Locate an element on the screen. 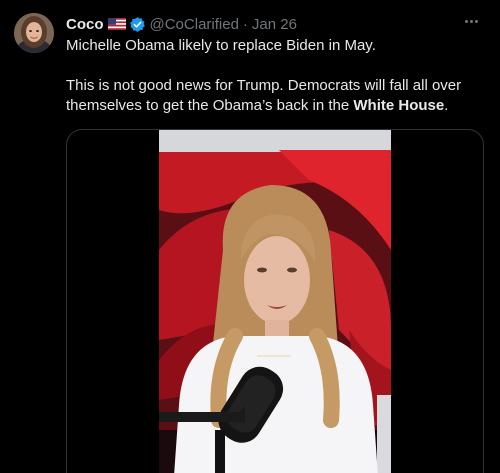  tweet-line-2-bold: White House is located at coordinates (399, 105).